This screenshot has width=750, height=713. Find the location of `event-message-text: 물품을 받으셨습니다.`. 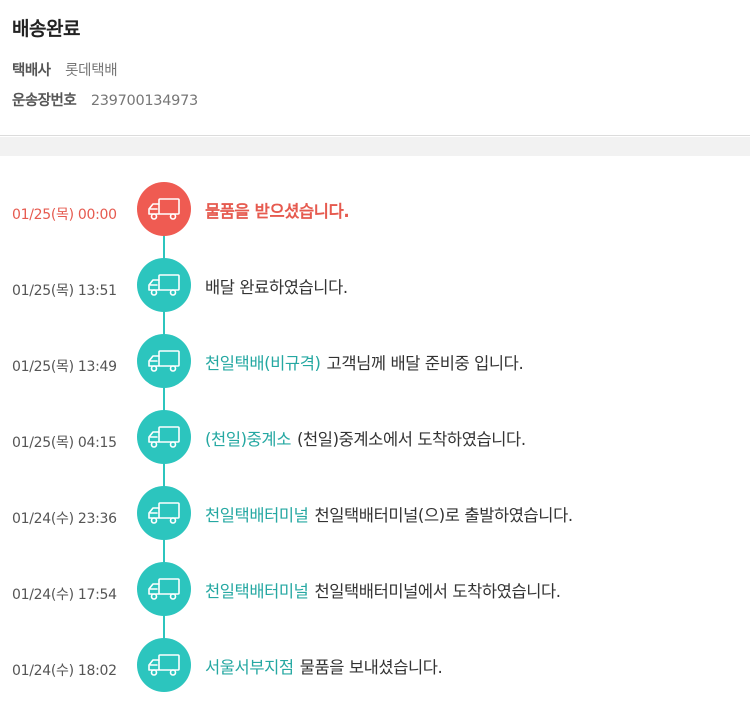

event-message-text: 물품을 받으셨습니다. is located at coordinates (277, 211).